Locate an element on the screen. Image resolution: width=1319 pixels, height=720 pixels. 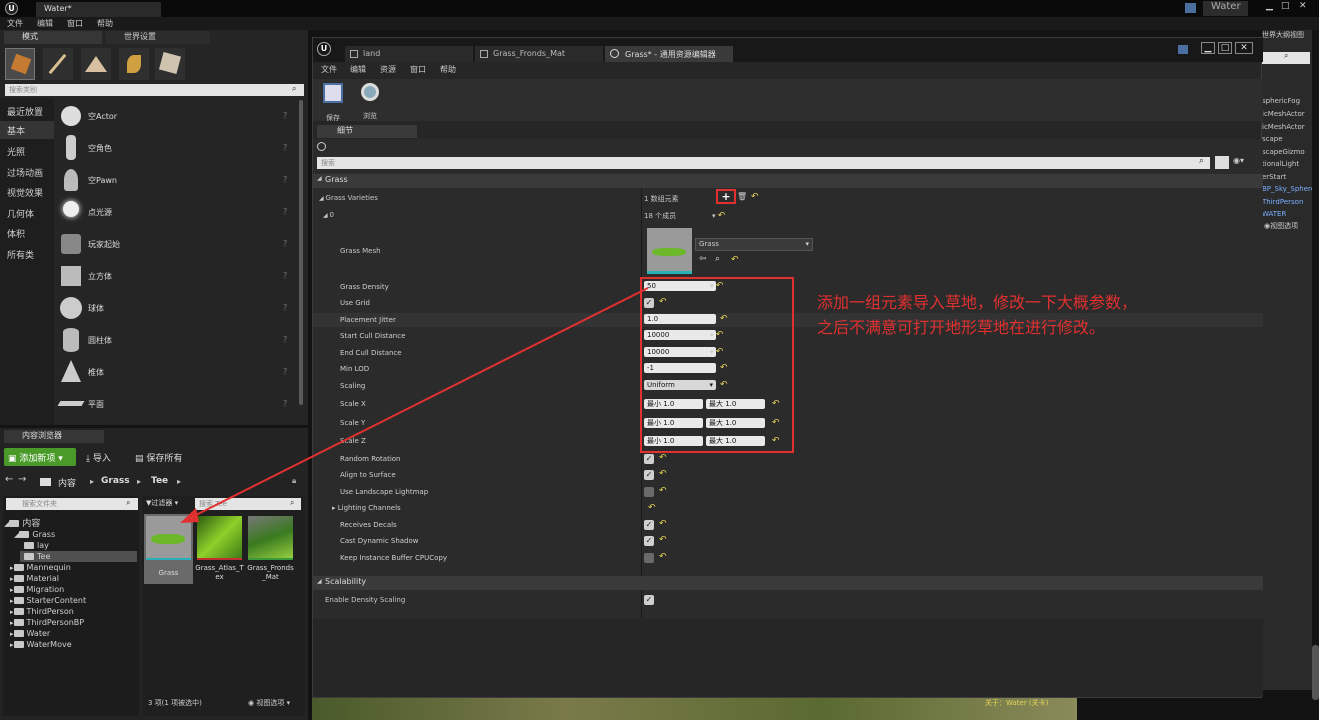
arrow-head is located at coordinates (189, 515).